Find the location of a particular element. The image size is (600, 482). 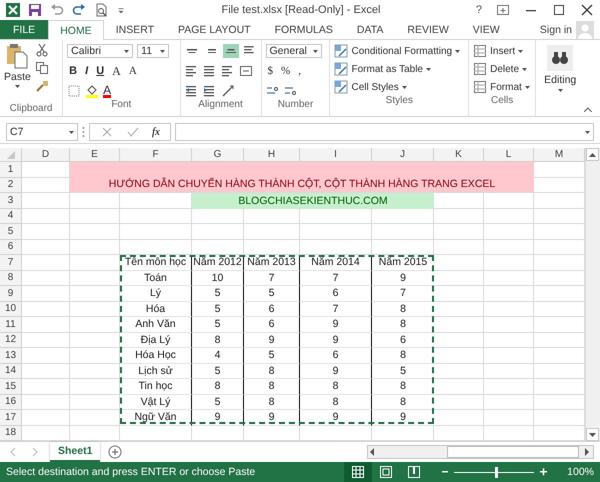

ribbon-tab: FORMULAS is located at coordinates (303, 29).